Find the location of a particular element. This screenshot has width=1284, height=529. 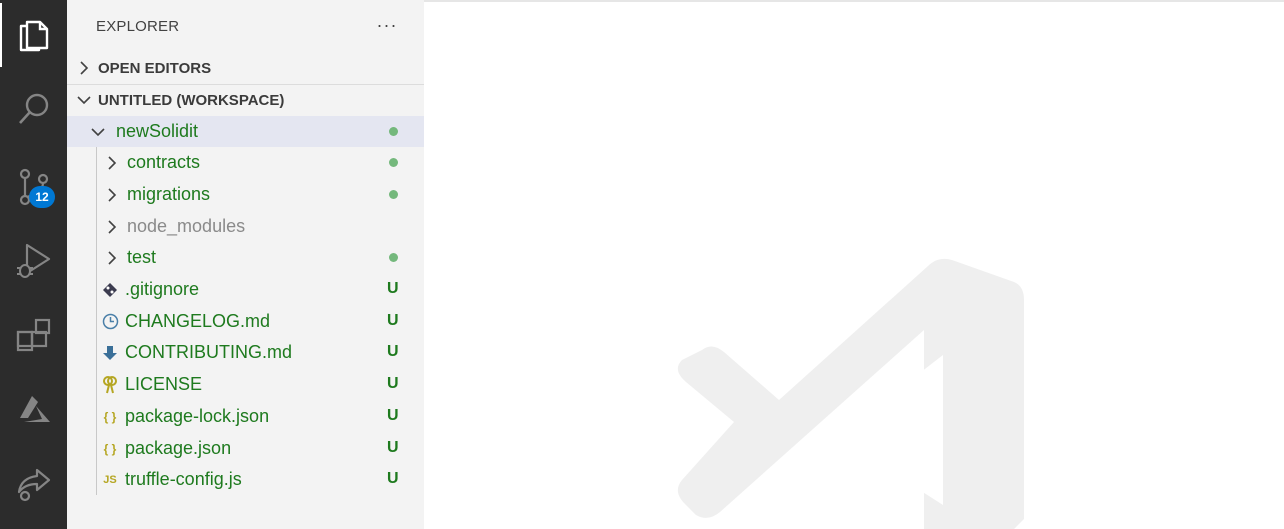

tree-file-package: { } package.json U is located at coordinates (245, 448).